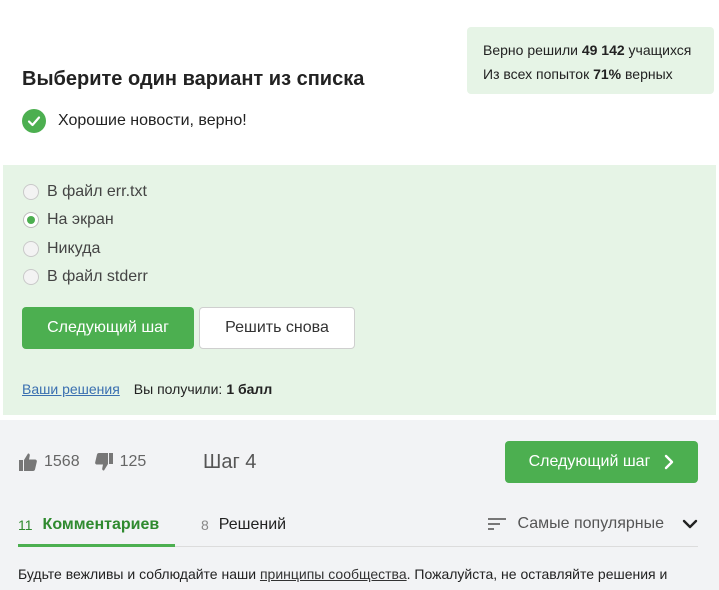  I want to click on tab-solutions: 8 Решений, so click(243, 525).